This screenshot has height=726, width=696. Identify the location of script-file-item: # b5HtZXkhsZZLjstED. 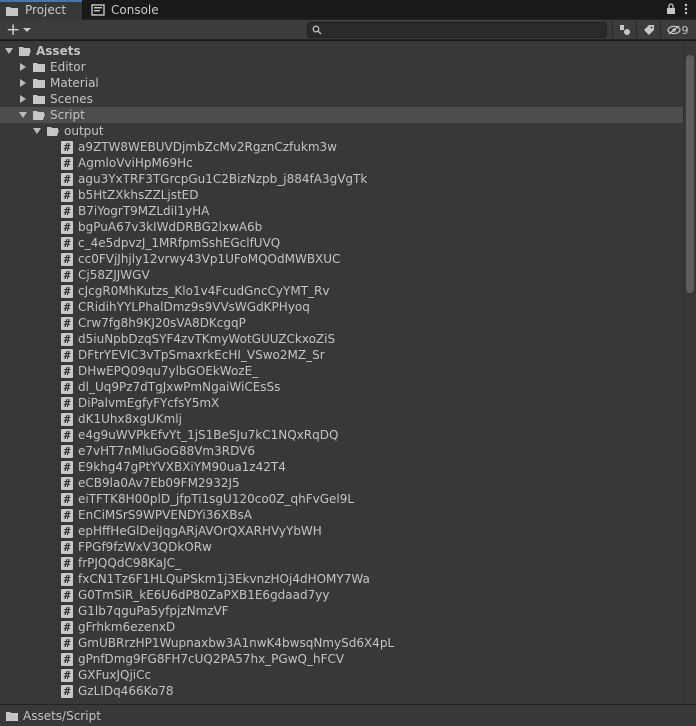
(341, 195).